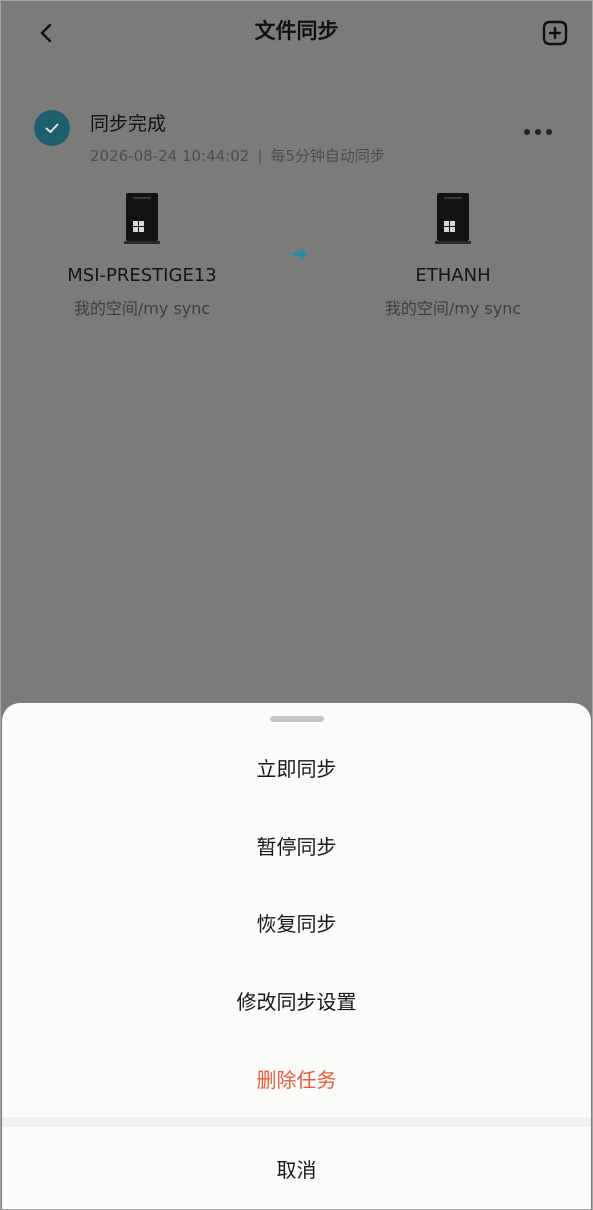 The width and height of the screenshot is (593, 1210). I want to click on top-bar: 文件同步, so click(296, 32).